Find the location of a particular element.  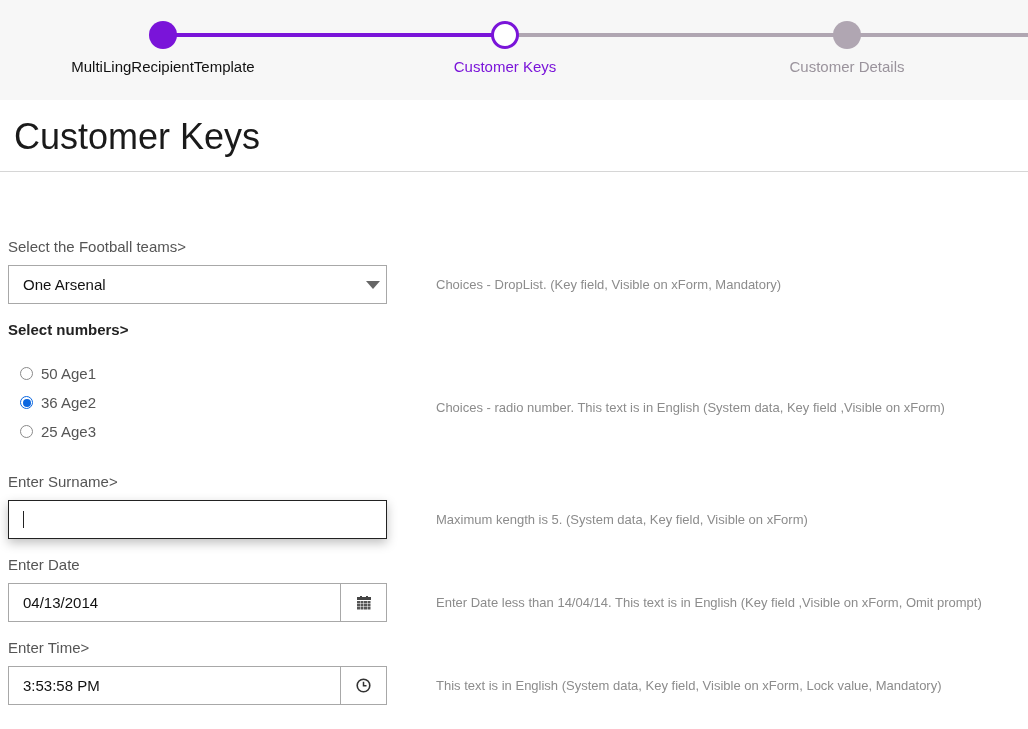

field-label: Enter Surname> is located at coordinates (63, 482).